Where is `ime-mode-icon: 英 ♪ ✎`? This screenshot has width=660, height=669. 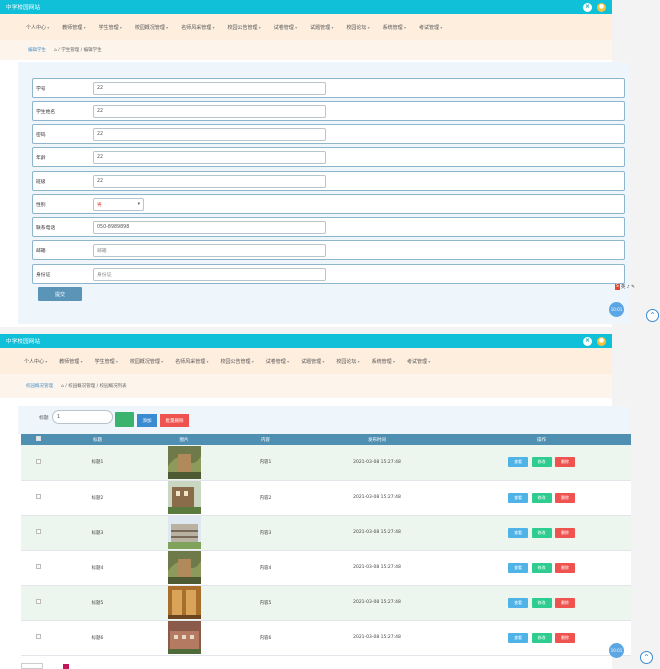
ime-mode-icon: 英 ♪ ✎ is located at coordinates (627, 287).